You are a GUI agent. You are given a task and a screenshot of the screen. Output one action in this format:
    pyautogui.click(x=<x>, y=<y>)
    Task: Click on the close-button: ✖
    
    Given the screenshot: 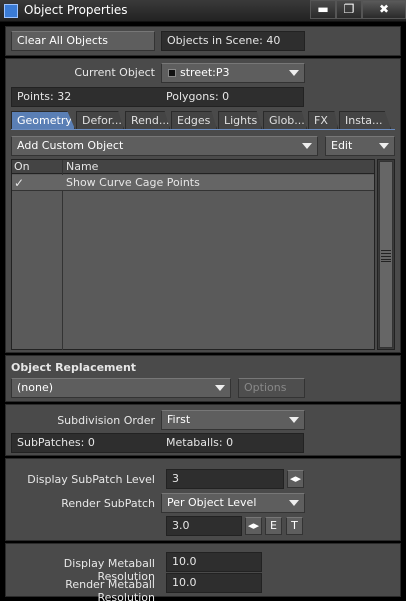 What is the action you would take?
    pyautogui.click(x=384, y=9)
    